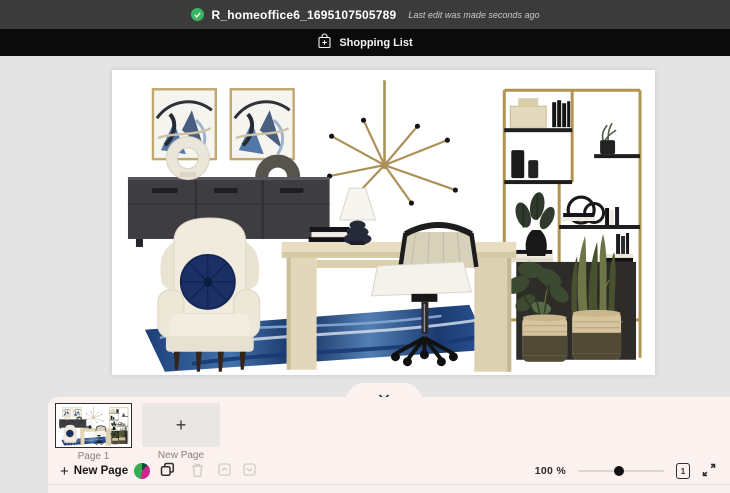  Describe the element at coordinates (324, 42) in the screenshot. I see `shopping-bag-plus-icon` at that location.